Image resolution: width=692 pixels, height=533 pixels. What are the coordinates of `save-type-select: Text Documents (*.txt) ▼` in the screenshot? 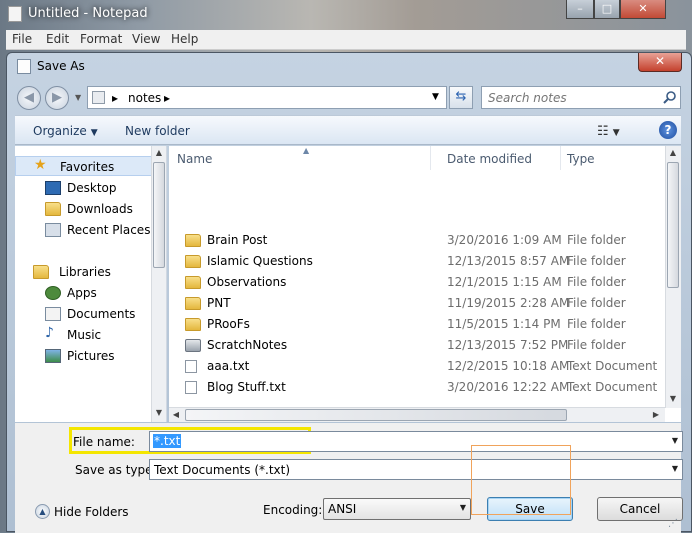 It's located at (416, 469).